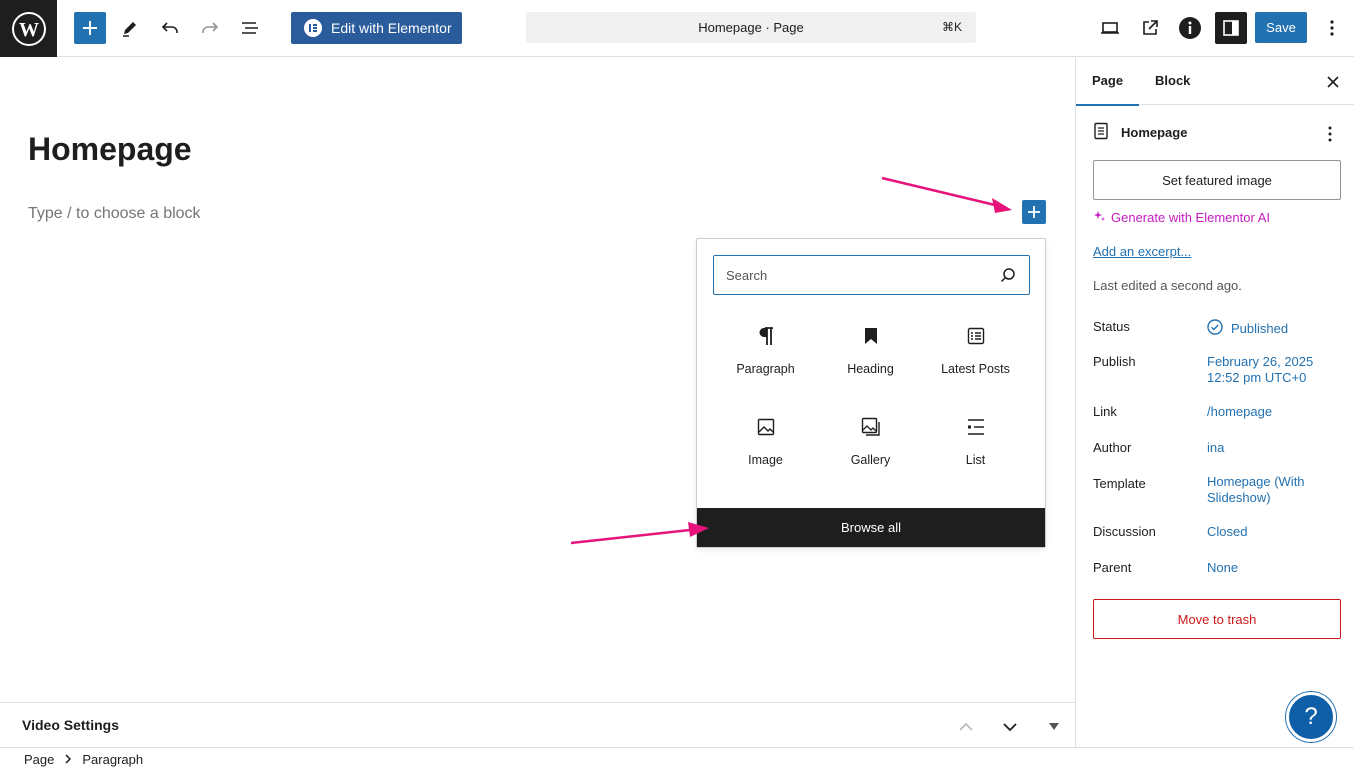 The height and width of the screenshot is (771, 1354). Describe the element at coordinates (1215, 329) in the screenshot. I see `check-circle-icon` at that location.